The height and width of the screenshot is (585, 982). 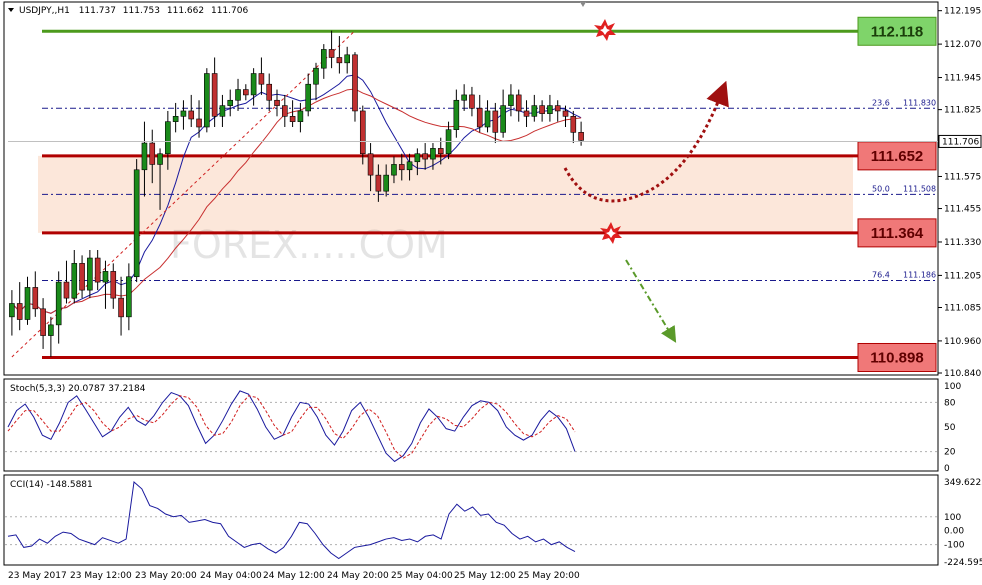 I want to click on level-label: 112.118, so click(x=897, y=31).